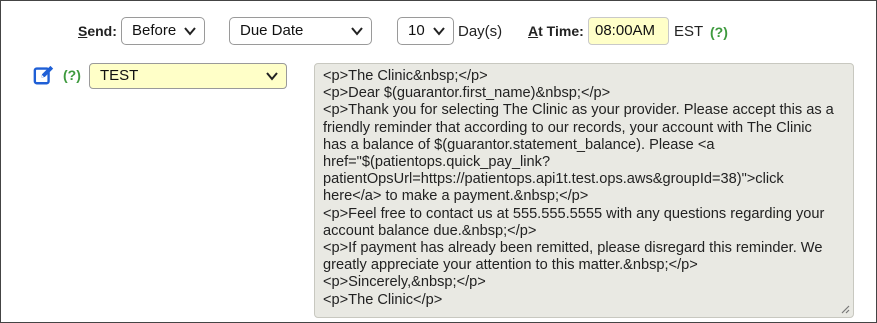 Image resolution: width=877 pixels, height=323 pixels. What do you see at coordinates (97, 31) in the screenshot?
I see `send-label: Send:` at bounding box center [97, 31].